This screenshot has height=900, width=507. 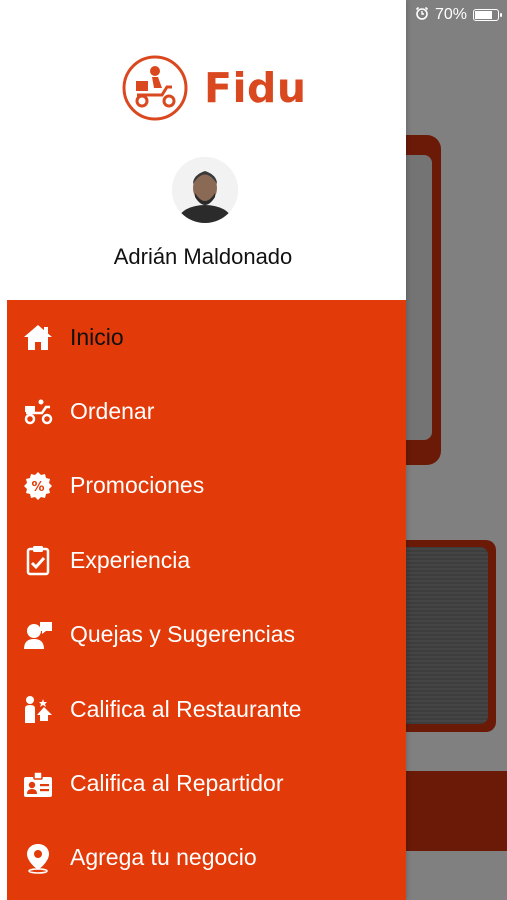 What do you see at coordinates (203, 256) in the screenshot?
I see `user-name: Adrián Maldonado` at bounding box center [203, 256].